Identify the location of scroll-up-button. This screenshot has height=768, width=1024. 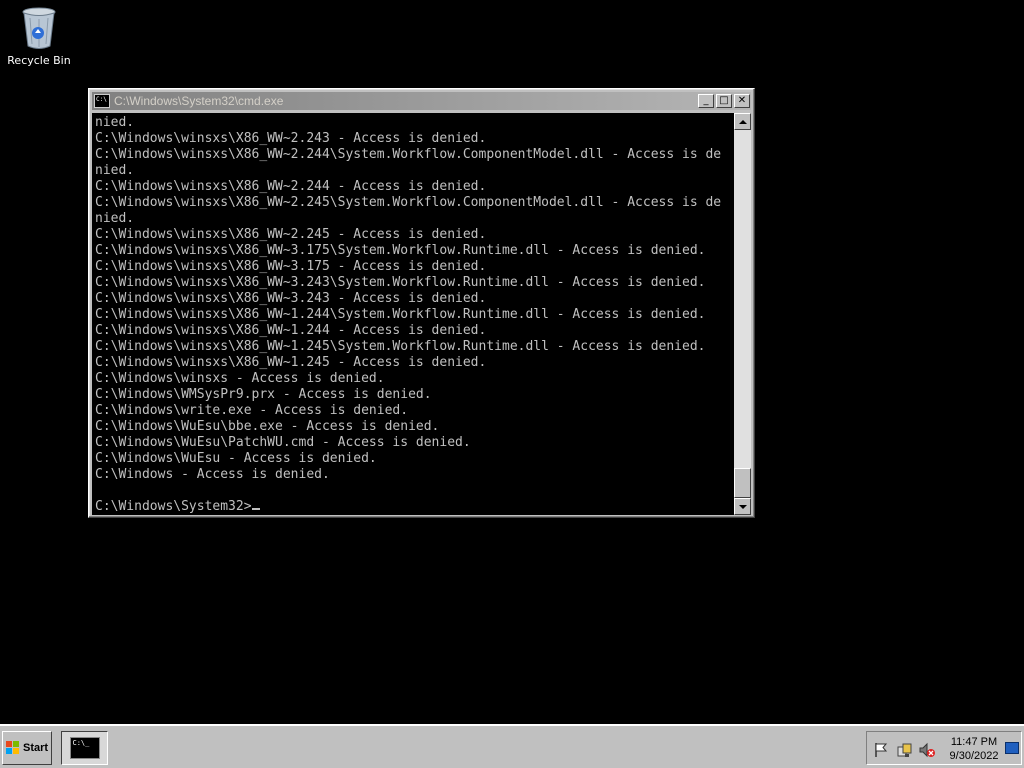
(742, 121).